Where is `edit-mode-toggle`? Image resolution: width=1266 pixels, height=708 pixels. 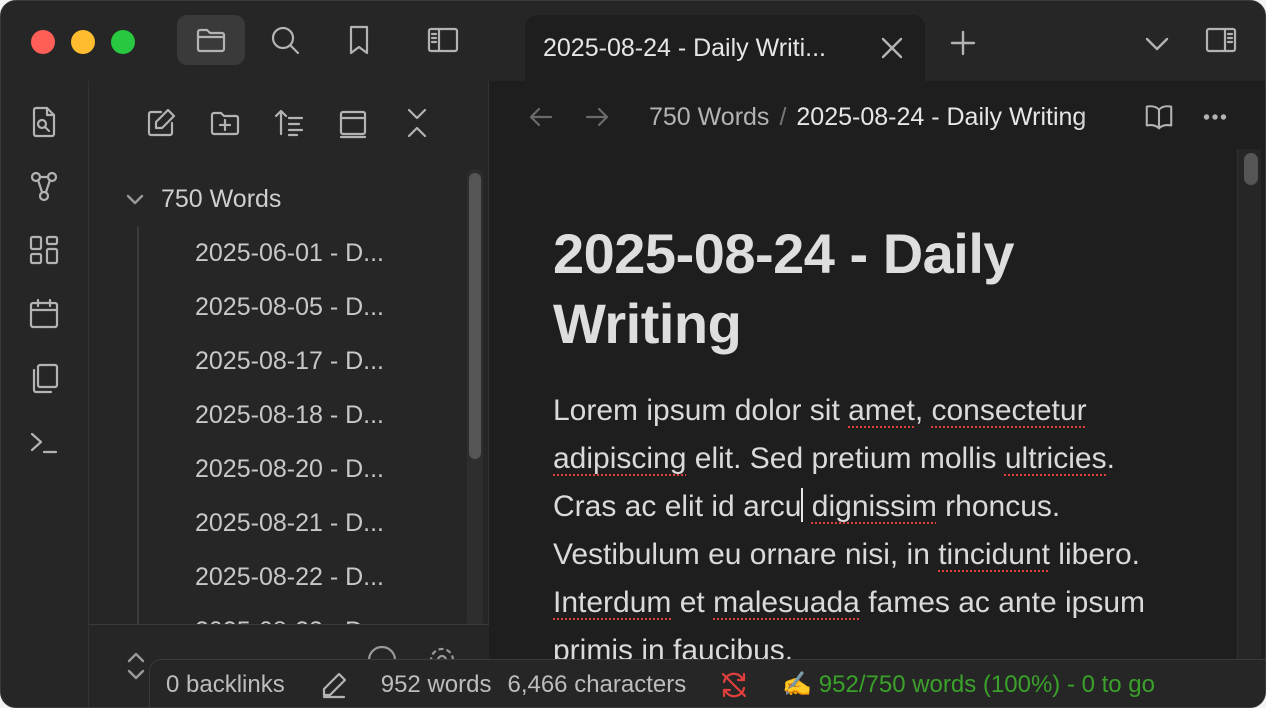
edit-mode-toggle is located at coordinates (334, 685).